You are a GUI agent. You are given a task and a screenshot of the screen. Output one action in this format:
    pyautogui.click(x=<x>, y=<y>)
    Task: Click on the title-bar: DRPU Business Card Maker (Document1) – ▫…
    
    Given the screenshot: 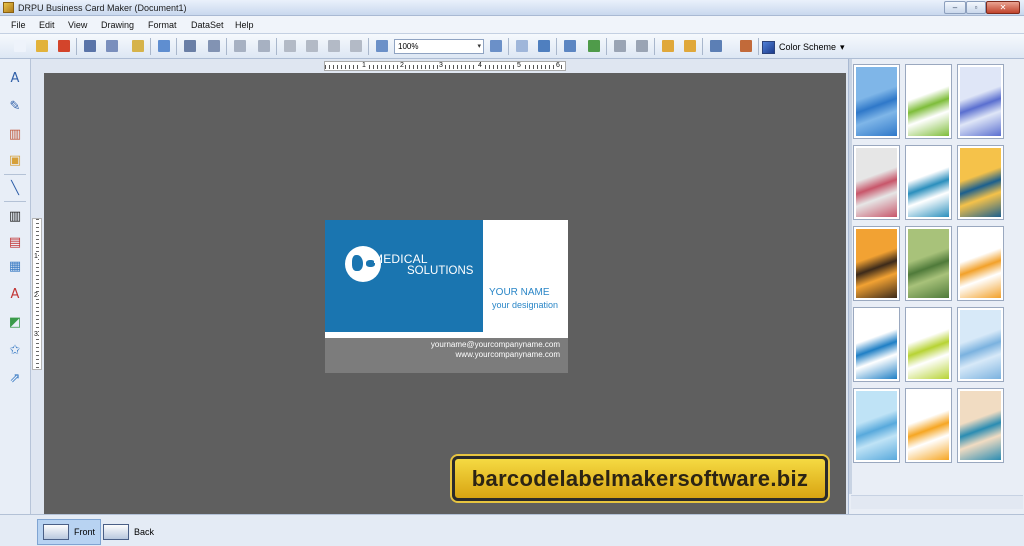 What is the action you would take?
    pyautogui.click(x=512, y=8)
    